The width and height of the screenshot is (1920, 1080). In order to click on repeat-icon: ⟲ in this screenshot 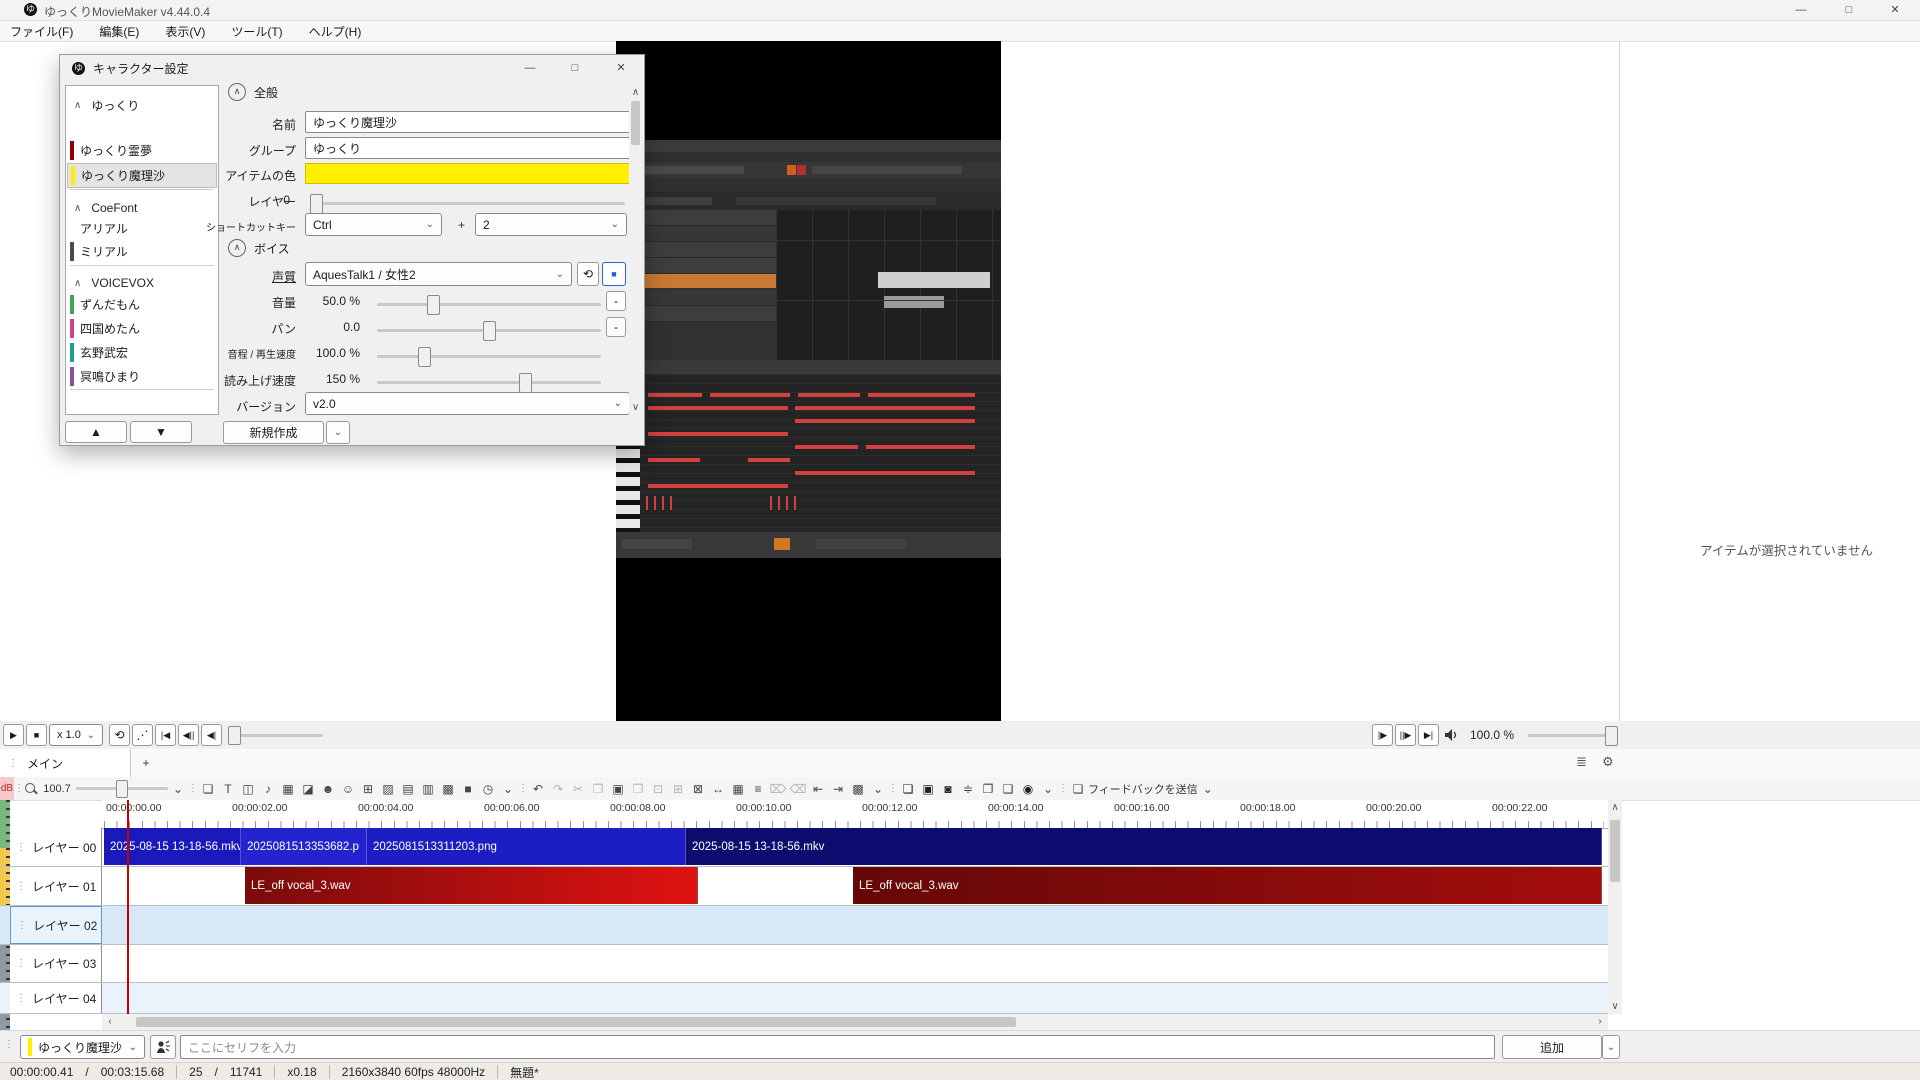, I will do `click(119, 735)`.